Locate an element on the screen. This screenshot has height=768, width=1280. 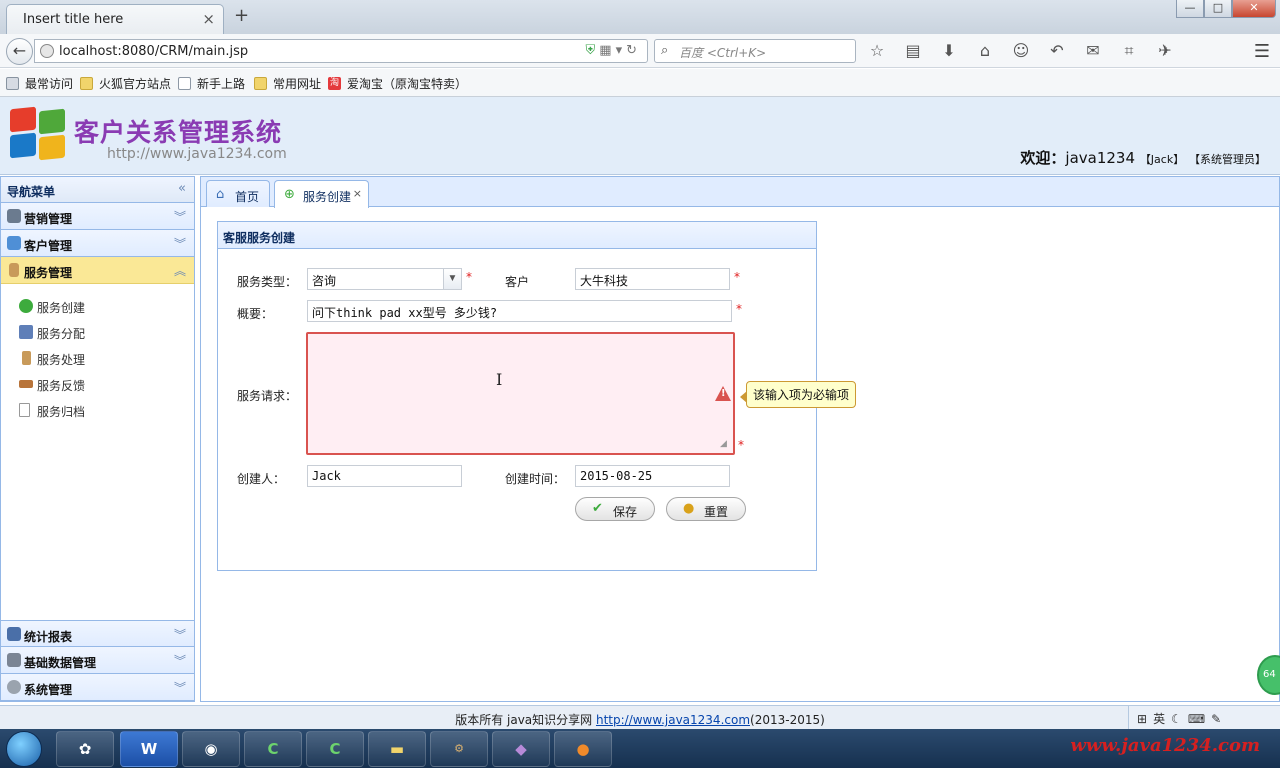
wrench-icon: ✎ is located at coordinates (1219, 719).